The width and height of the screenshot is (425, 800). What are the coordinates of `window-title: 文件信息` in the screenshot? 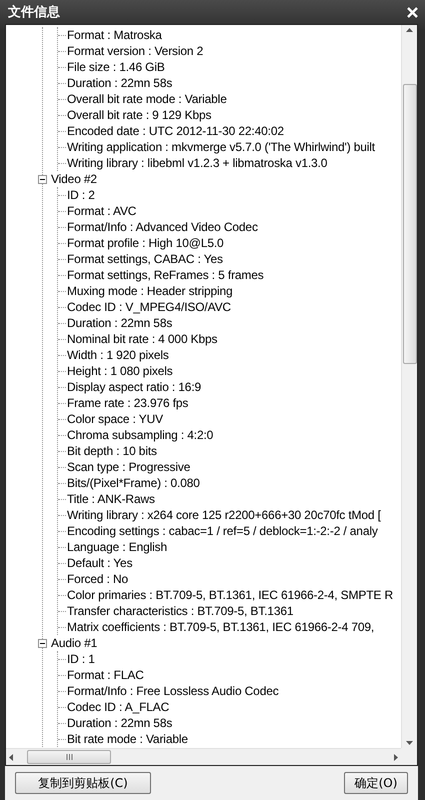 It's located at (34, 12).